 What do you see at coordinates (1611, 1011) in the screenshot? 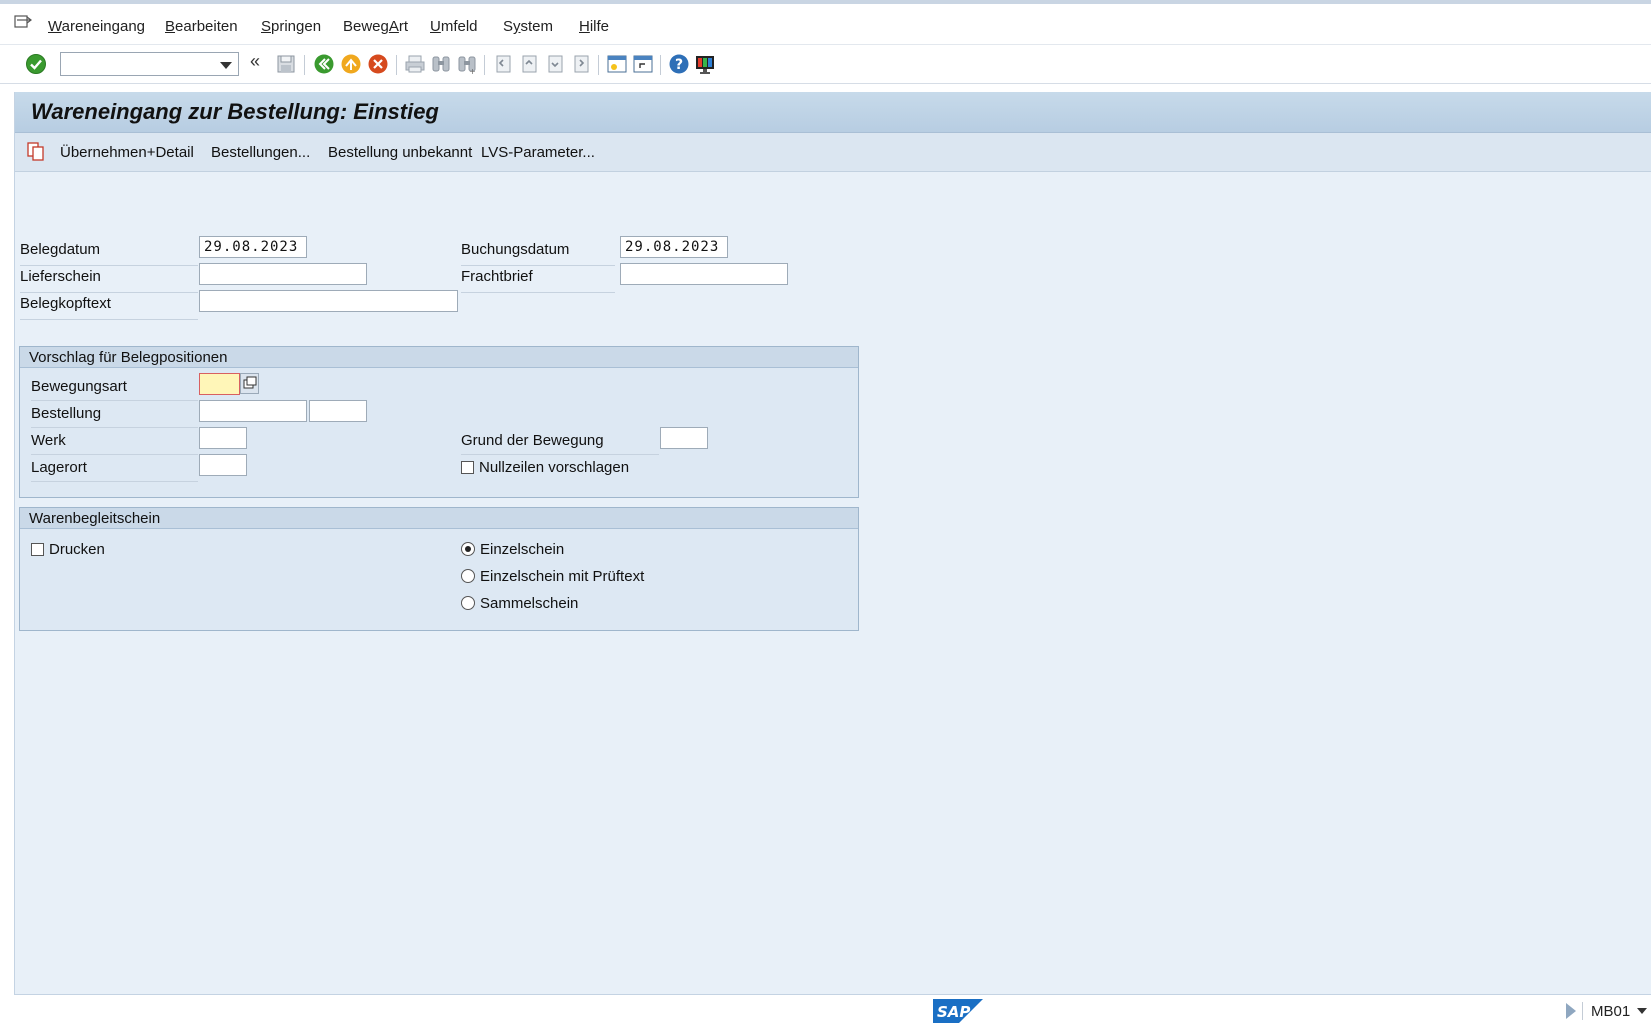
I see `transaction-code: MB01` at bounding box center [1611, 1011].